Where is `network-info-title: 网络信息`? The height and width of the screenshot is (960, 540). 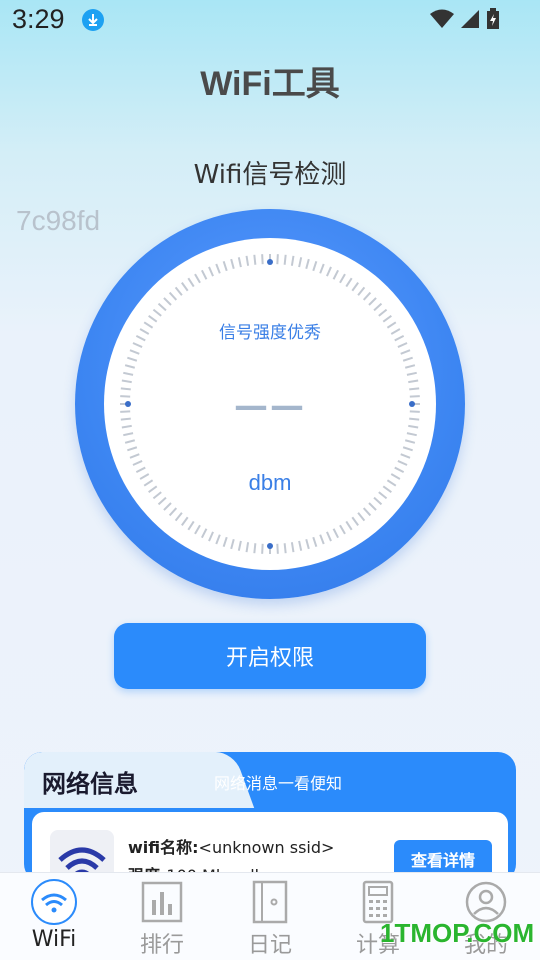 network-info-title: 网络信息 is located at coordinates (90, 784).